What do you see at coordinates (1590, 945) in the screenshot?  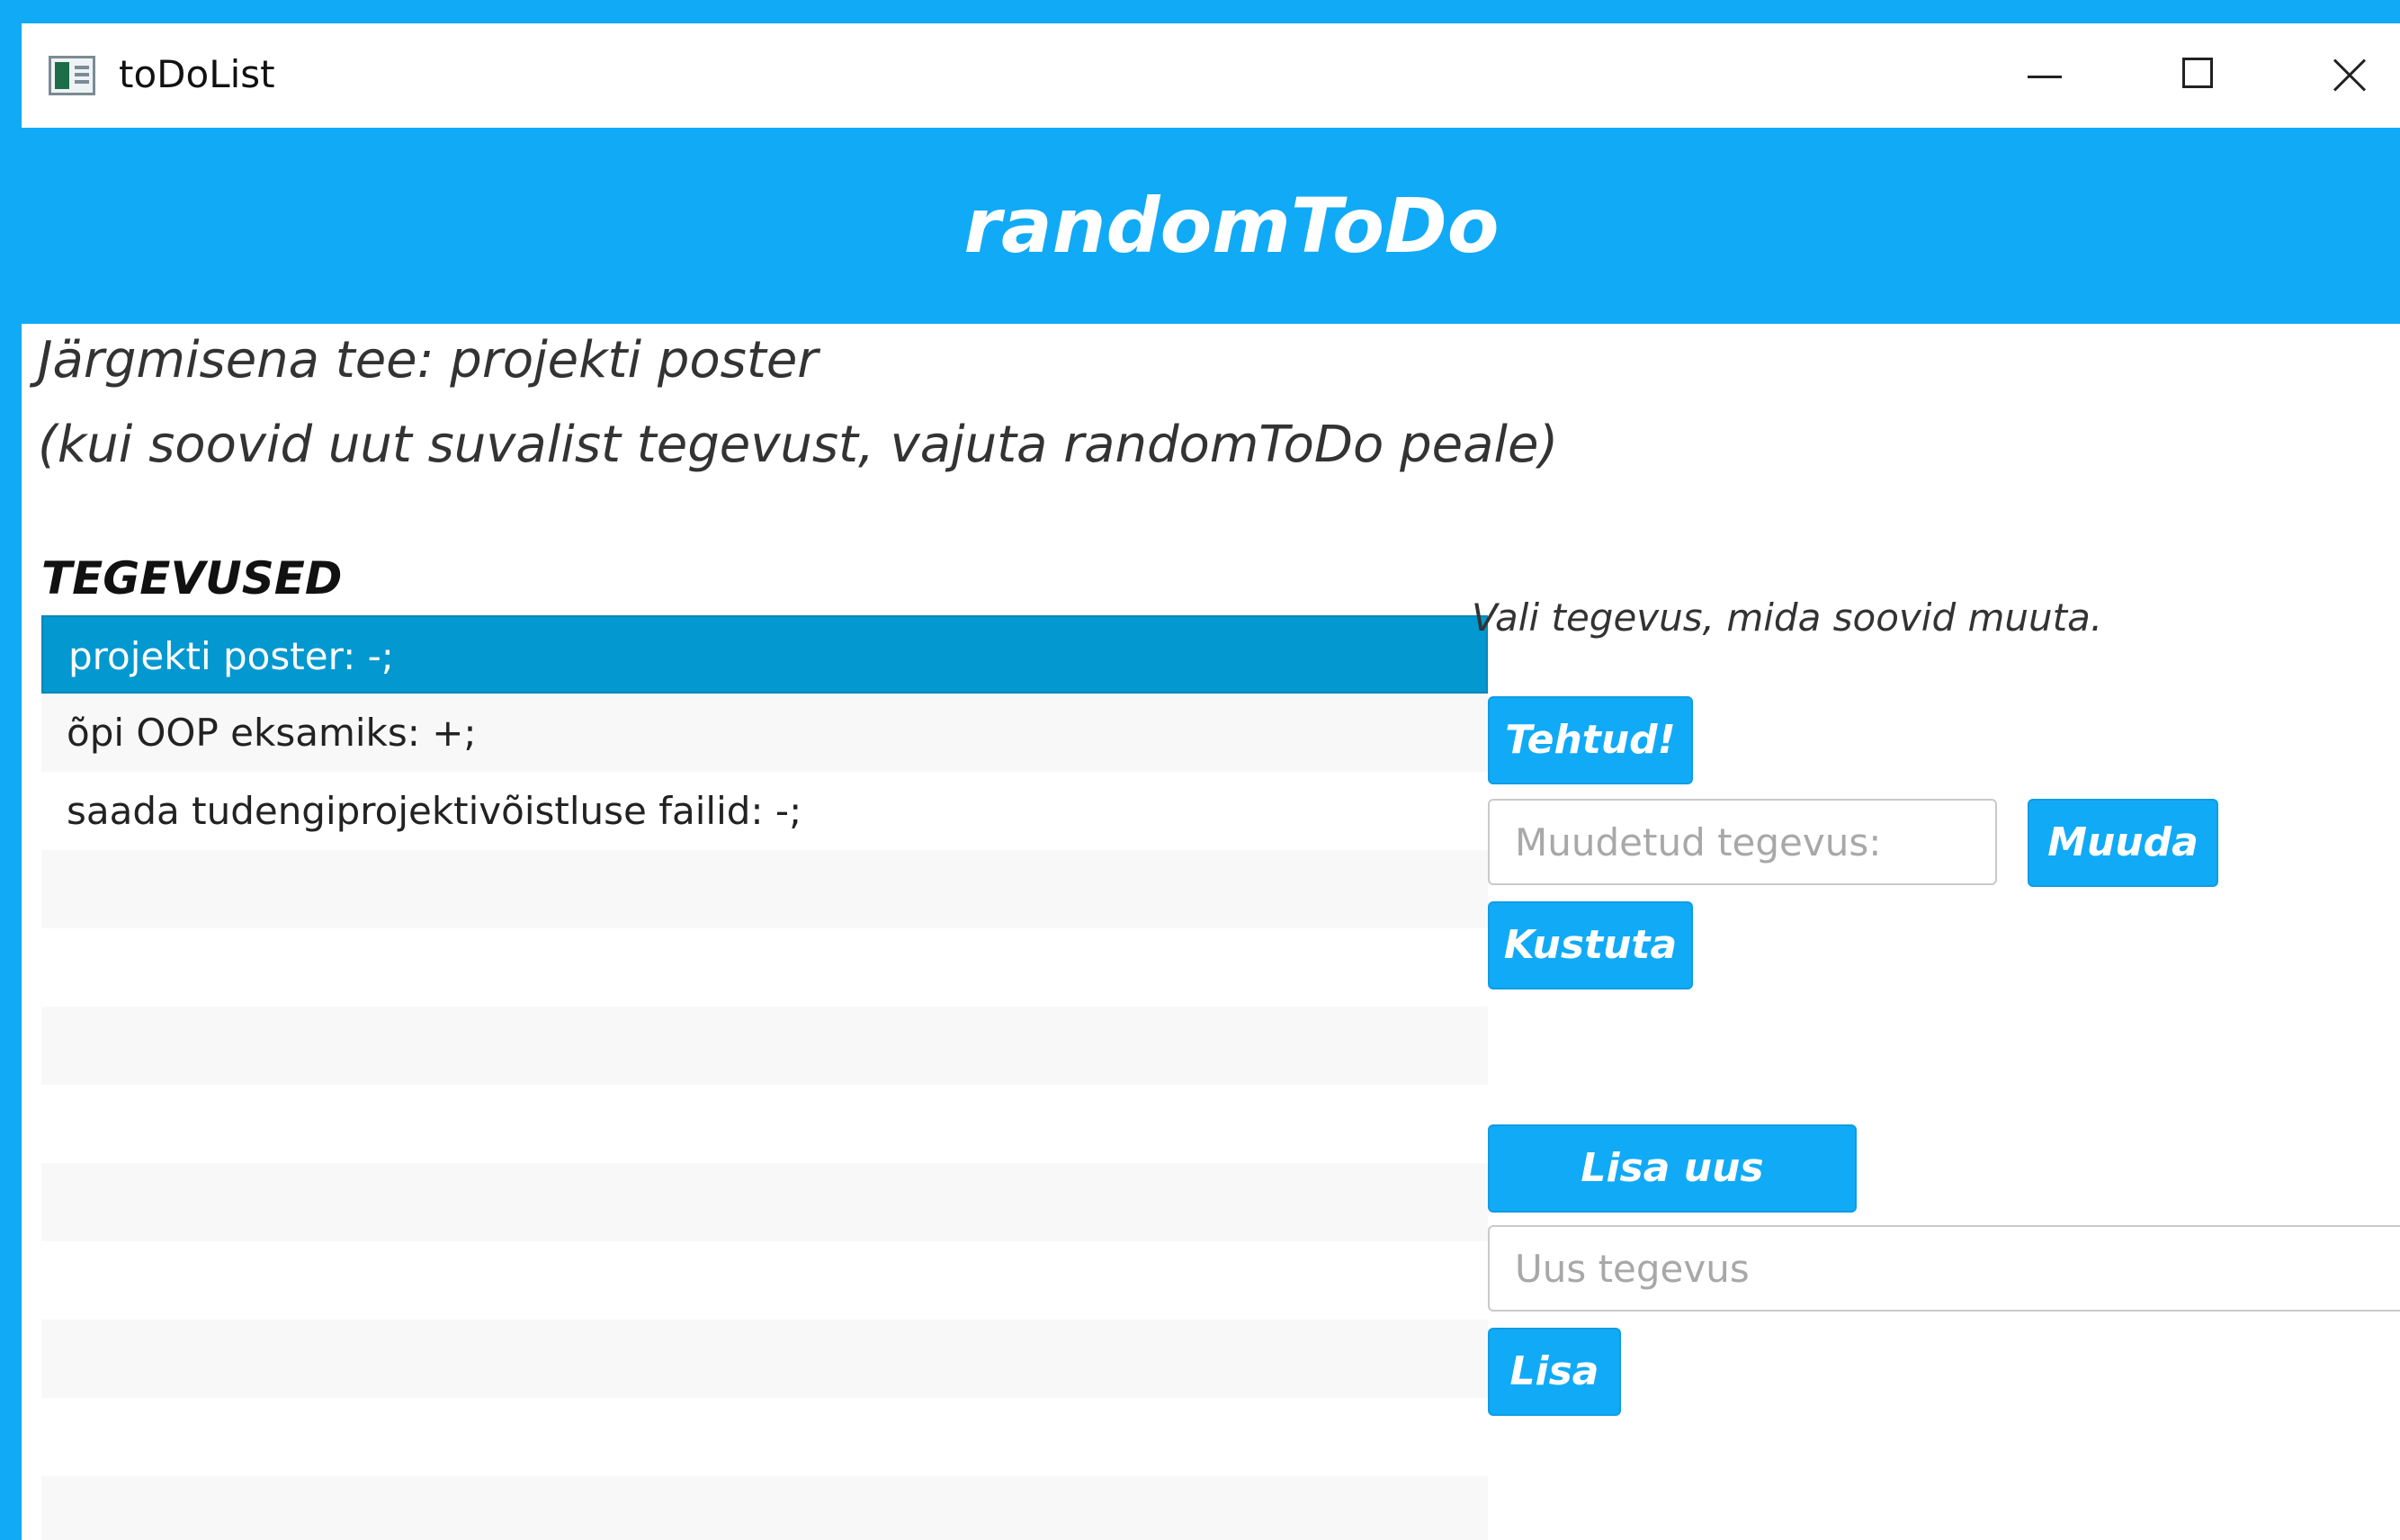 I see `delete-button: Kustuta` at bounding box center [1590, 945].